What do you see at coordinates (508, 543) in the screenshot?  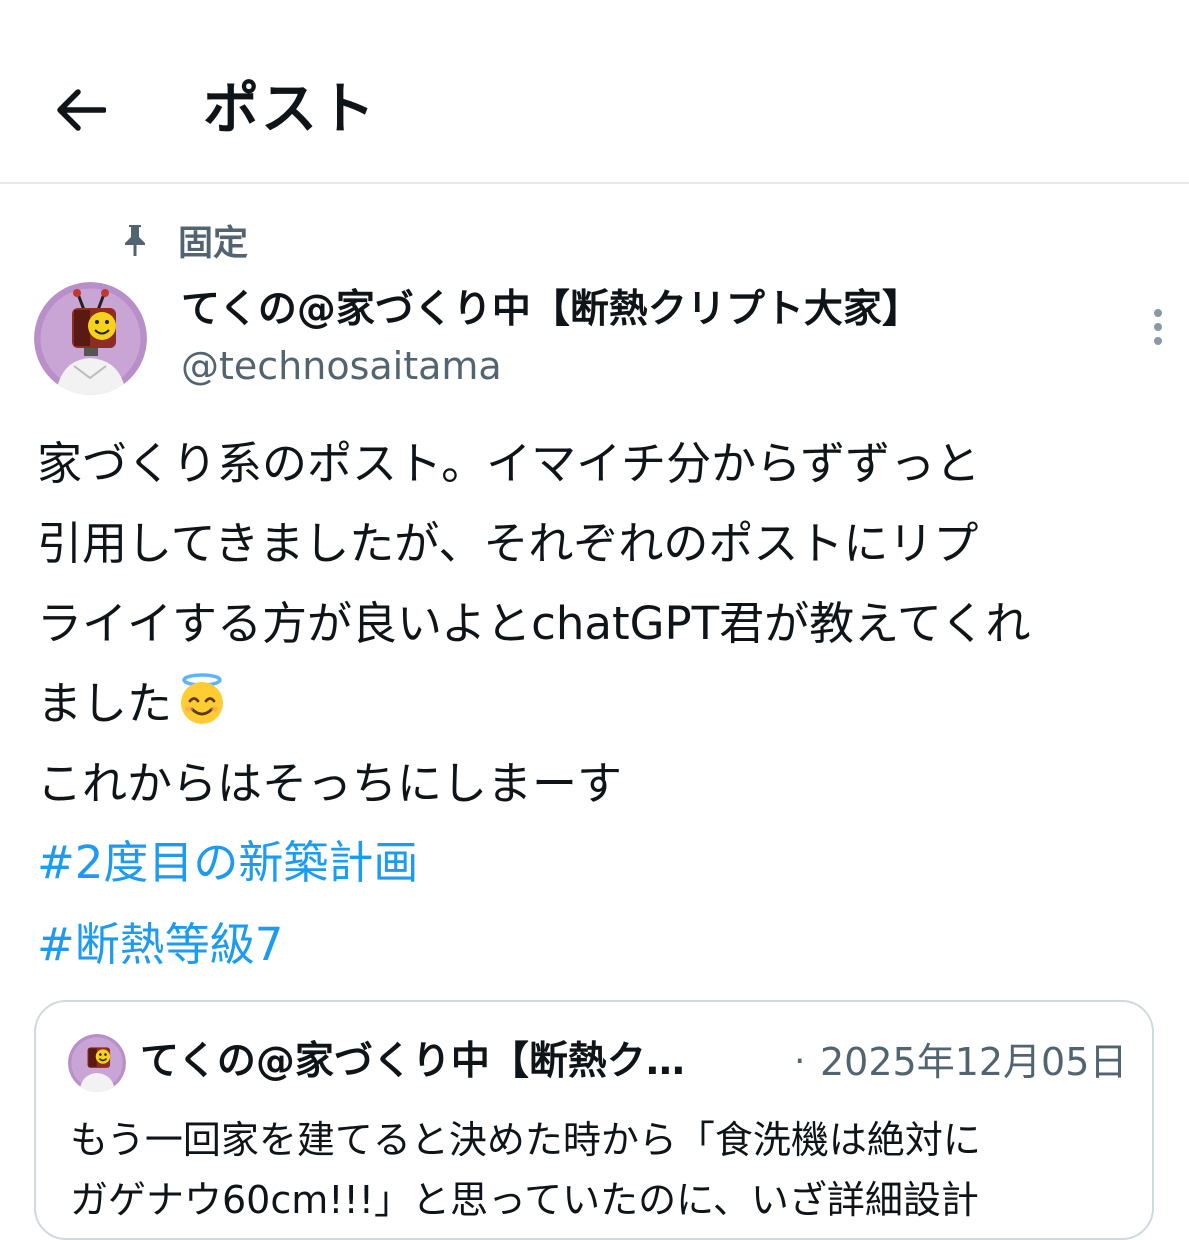 I see `post-body-line: 引用してきましたが、それぞれのポストにリプ` at bounding box center [508, 543].